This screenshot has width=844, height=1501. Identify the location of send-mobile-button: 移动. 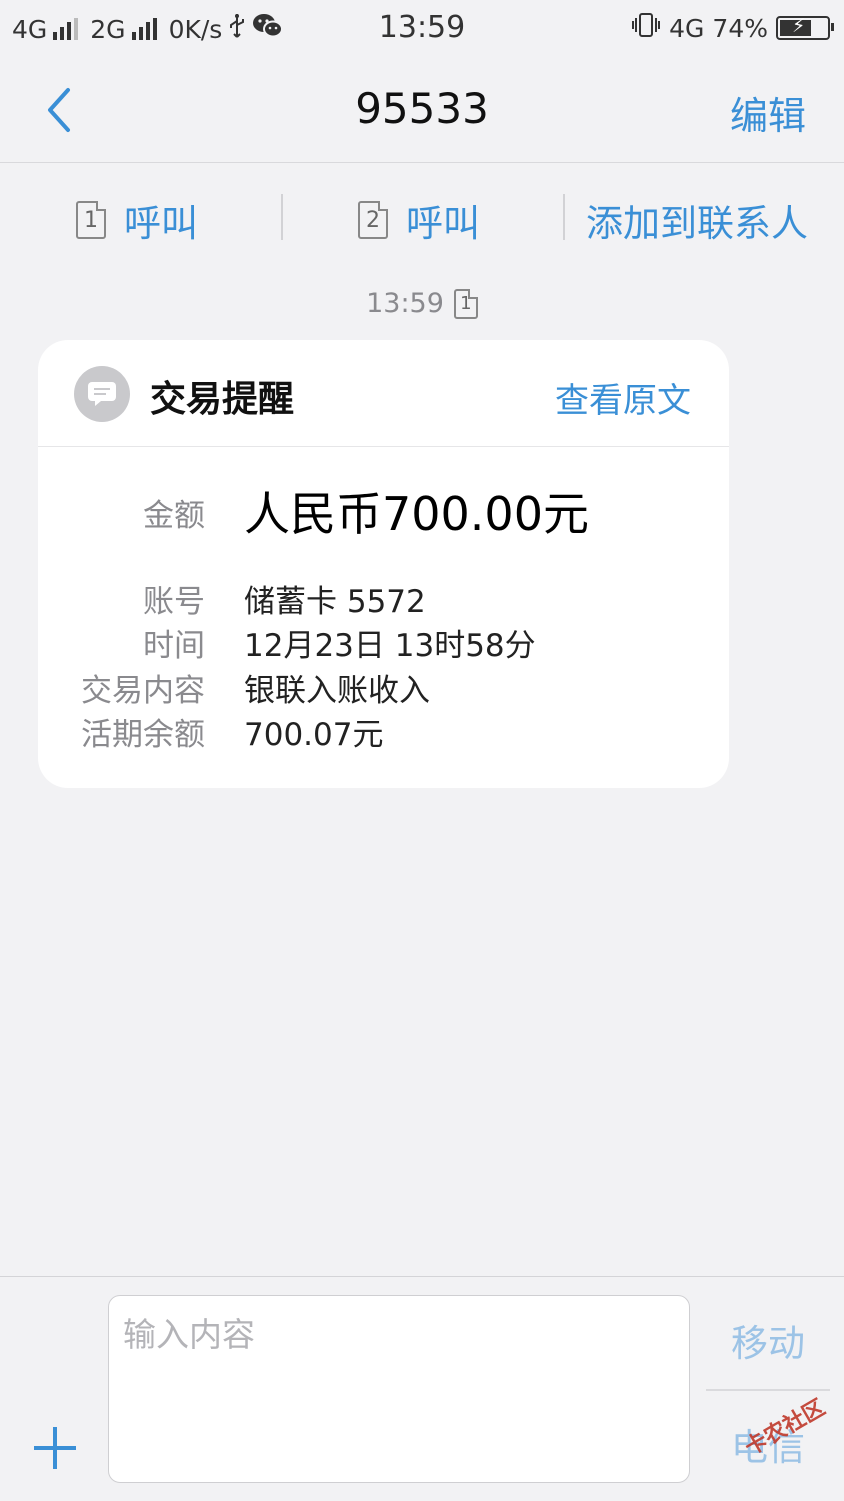
(768, 1340).